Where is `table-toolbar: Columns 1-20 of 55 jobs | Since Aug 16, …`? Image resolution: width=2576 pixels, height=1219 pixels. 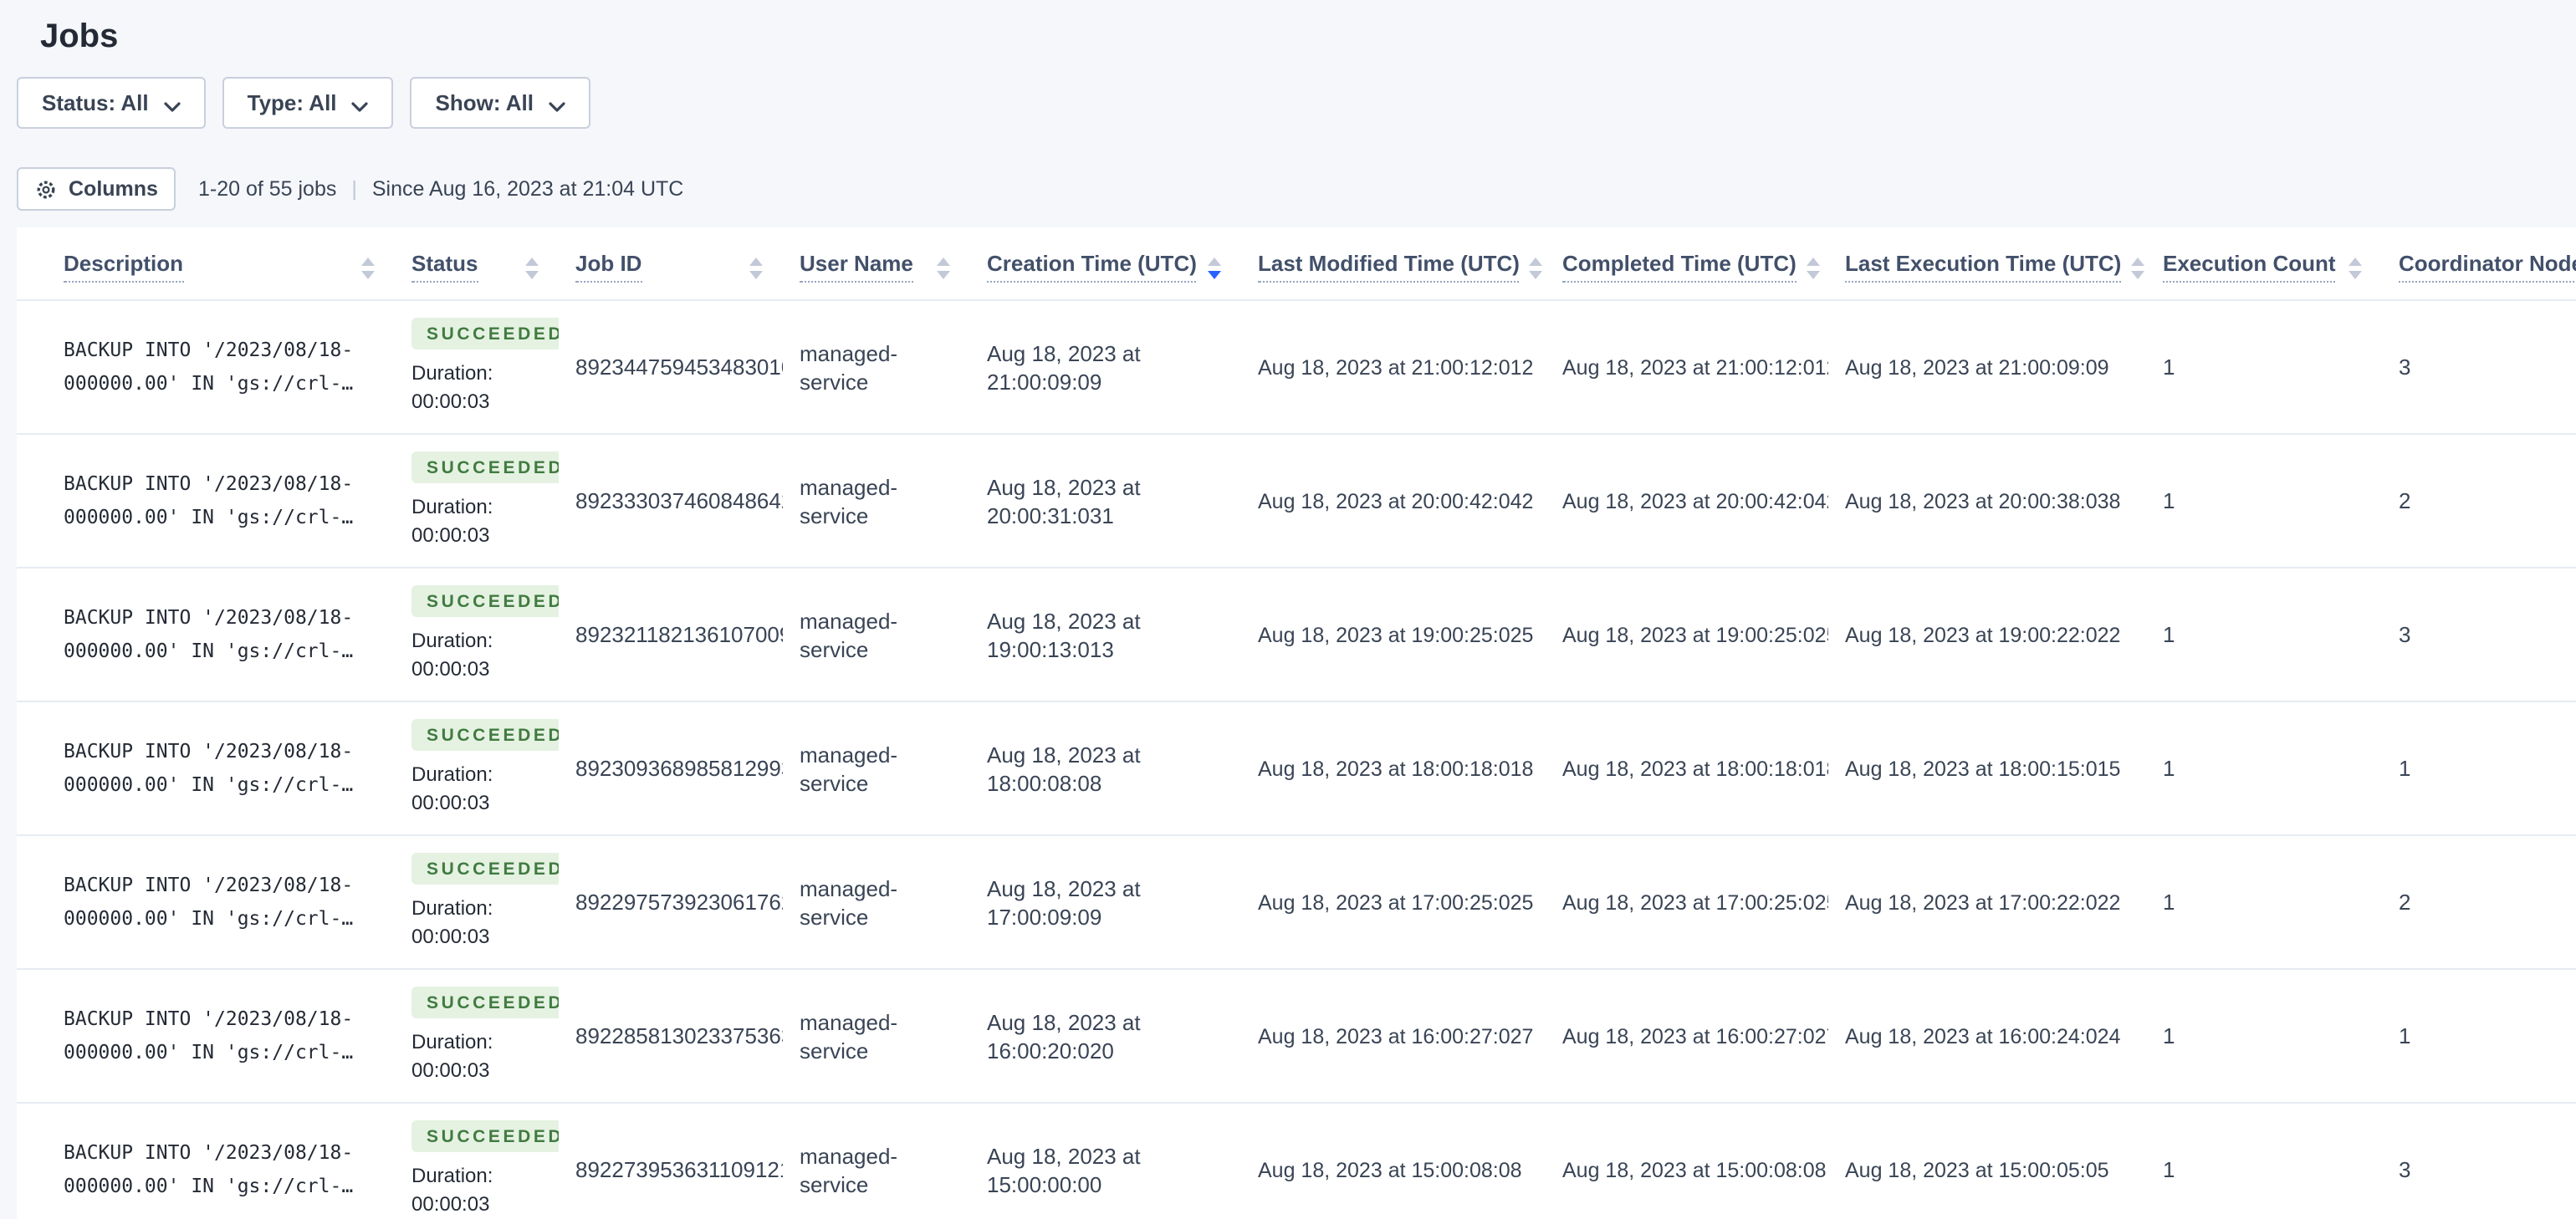
table-toolbar: Columns 1-20 of 55 jobs | Since Aug 16, … is located at coordinates (350, 189).